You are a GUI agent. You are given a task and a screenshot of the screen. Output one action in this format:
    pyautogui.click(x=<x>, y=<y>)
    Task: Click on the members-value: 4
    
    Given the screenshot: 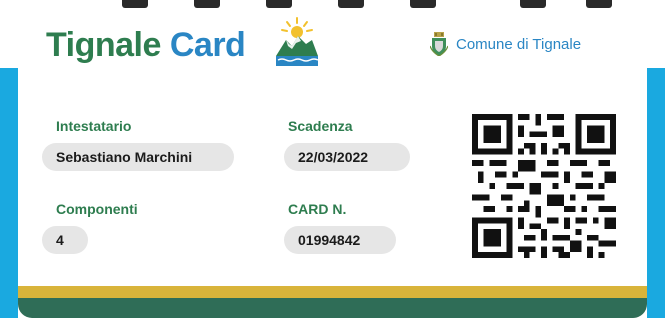 What is the action you would take?
    pyautogui.click(x=65, y=240)
    